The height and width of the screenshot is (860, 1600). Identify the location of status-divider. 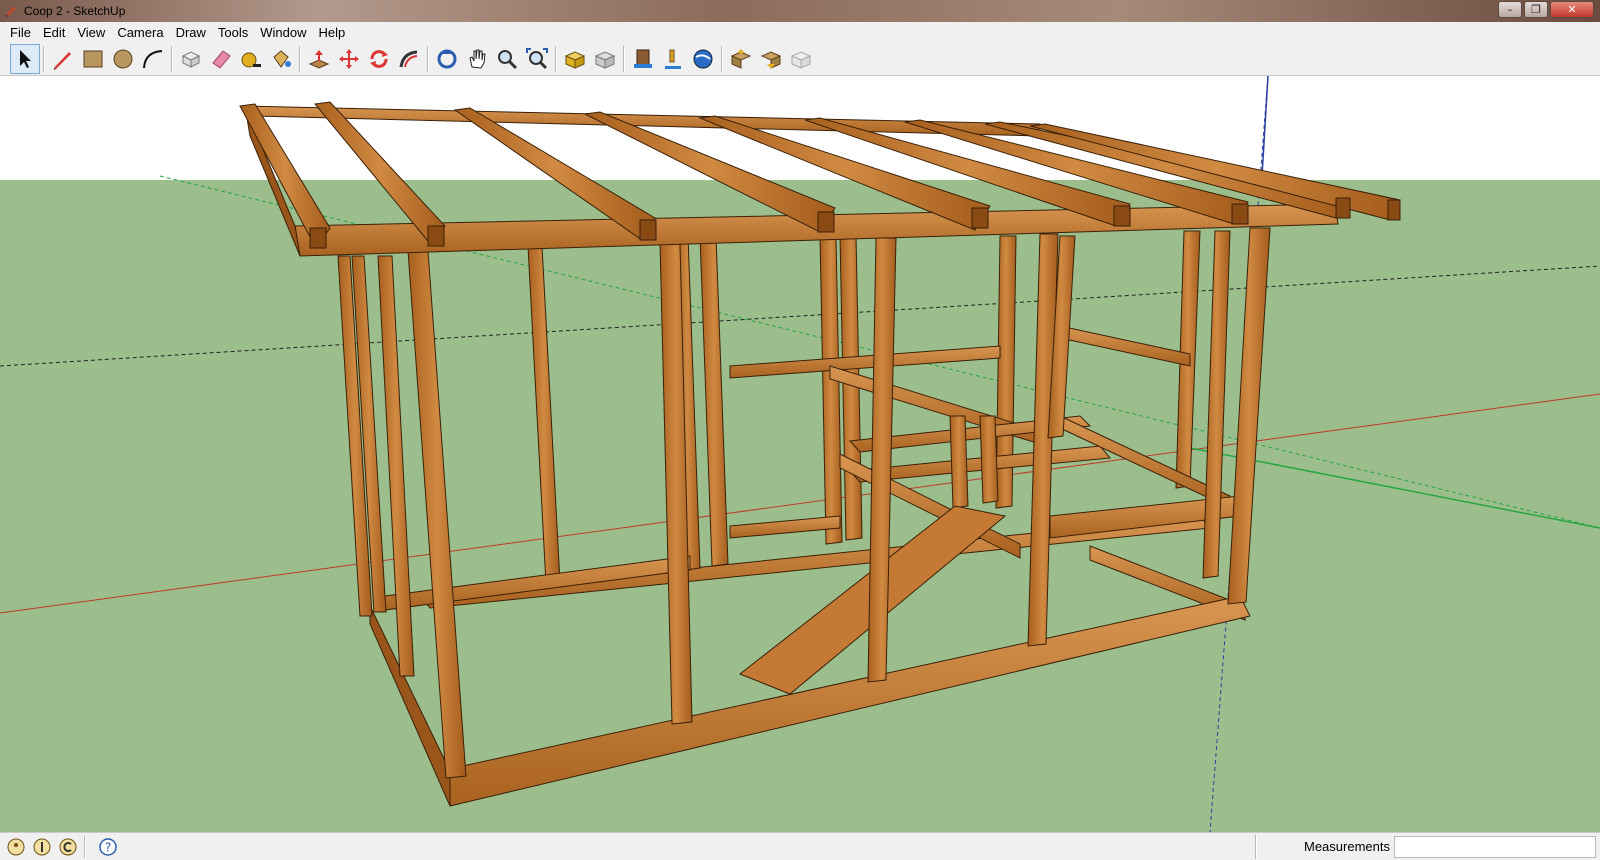
(1256, 847).